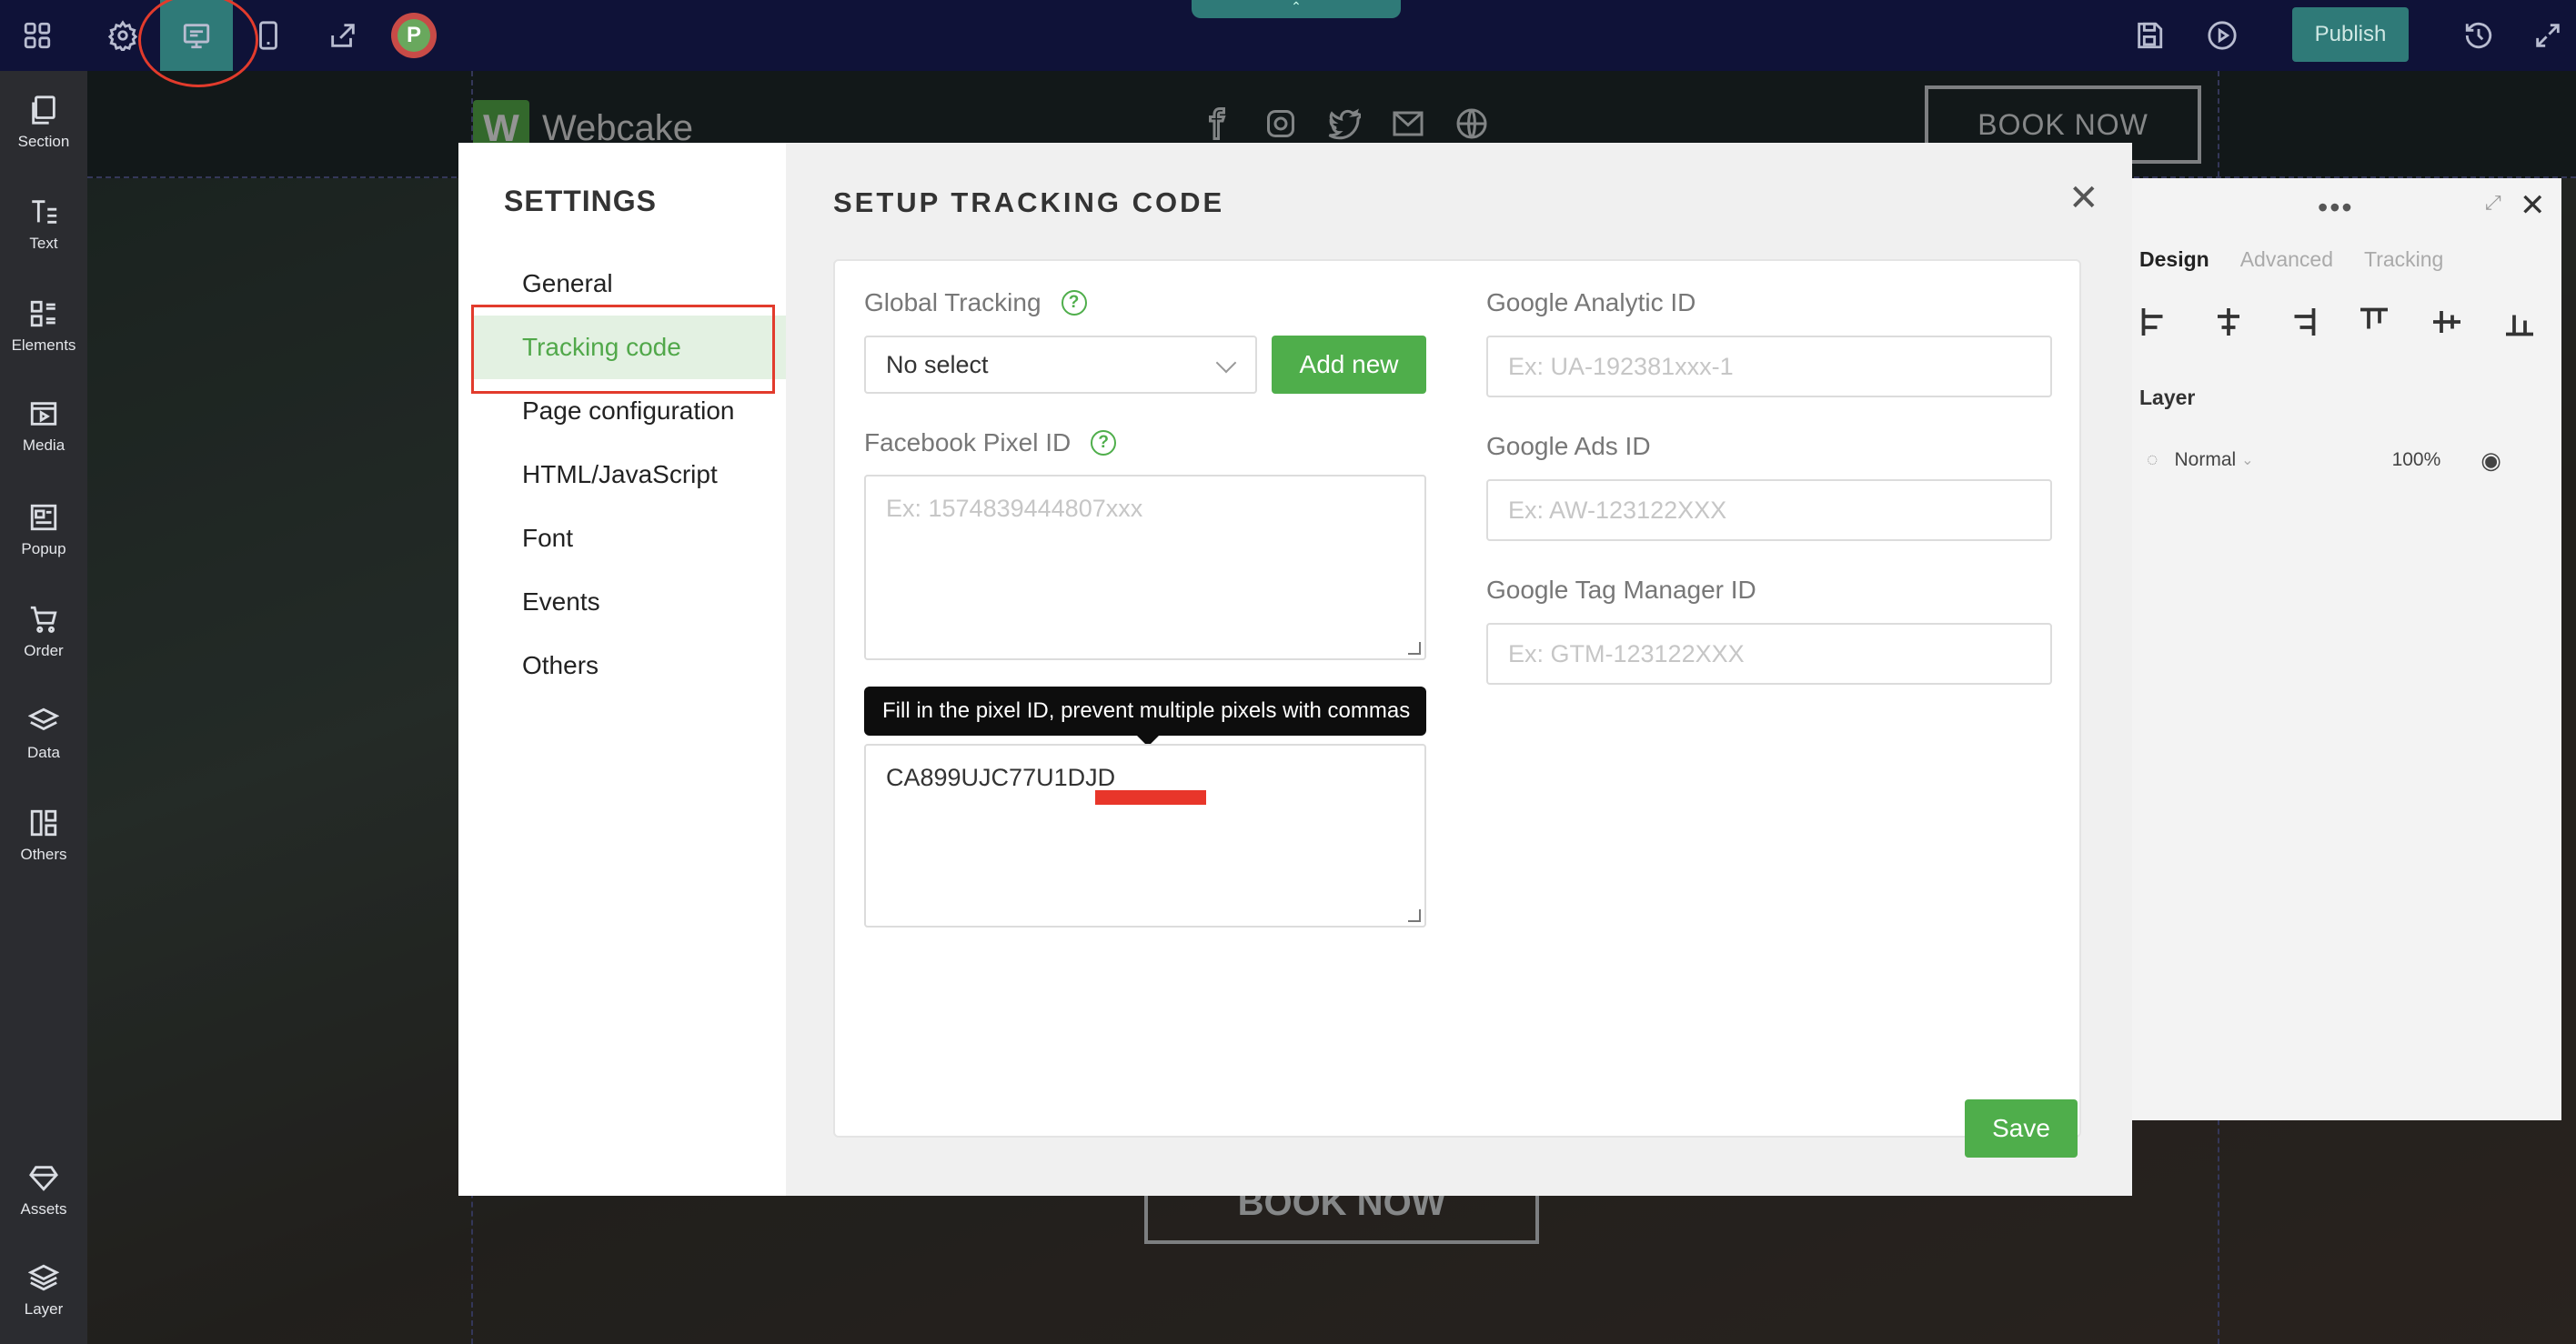 The width and height of the screenshot is (2576, 1344). I want to click on google-ads-placeholder: Ex: AW-123122XXX, so click(1617, 510).